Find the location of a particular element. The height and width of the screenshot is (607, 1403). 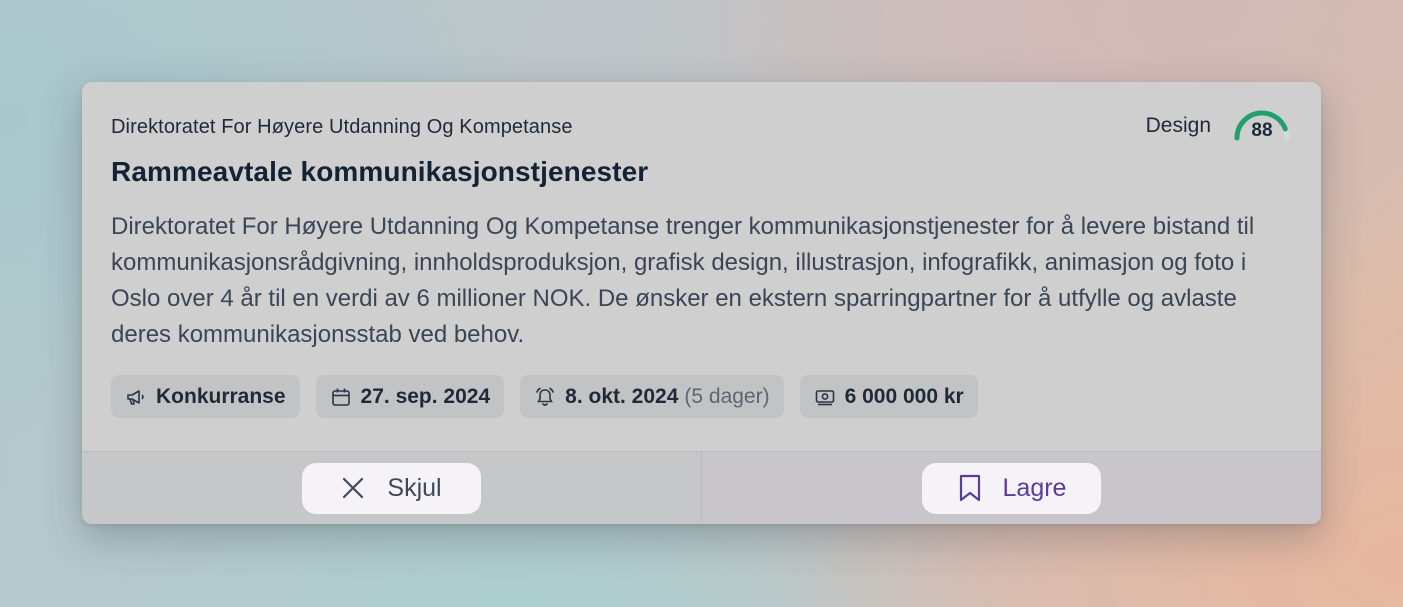

save-button-label: Lagre is located at coordinates (1034, 487).